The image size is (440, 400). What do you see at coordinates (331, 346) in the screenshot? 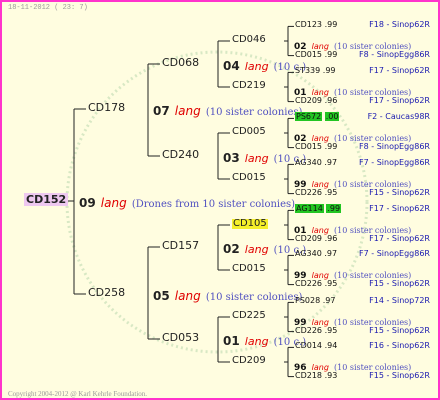
I see `leaf-top-value: .94` at bounding box center [331, 346].